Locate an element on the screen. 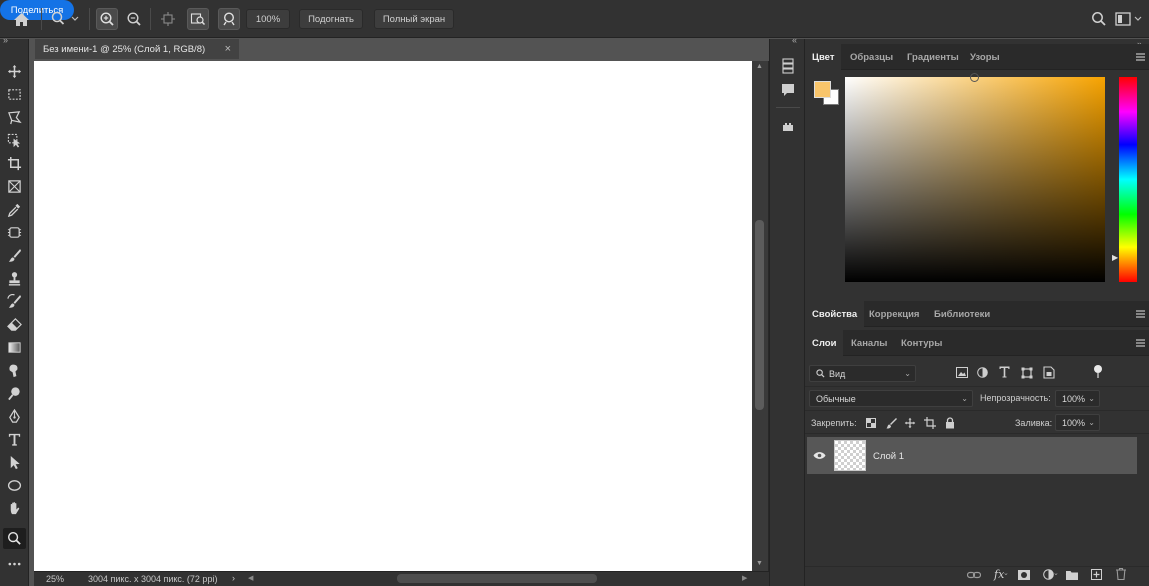  pixel-layer-filter-icon is located at coordinates (962, 372).